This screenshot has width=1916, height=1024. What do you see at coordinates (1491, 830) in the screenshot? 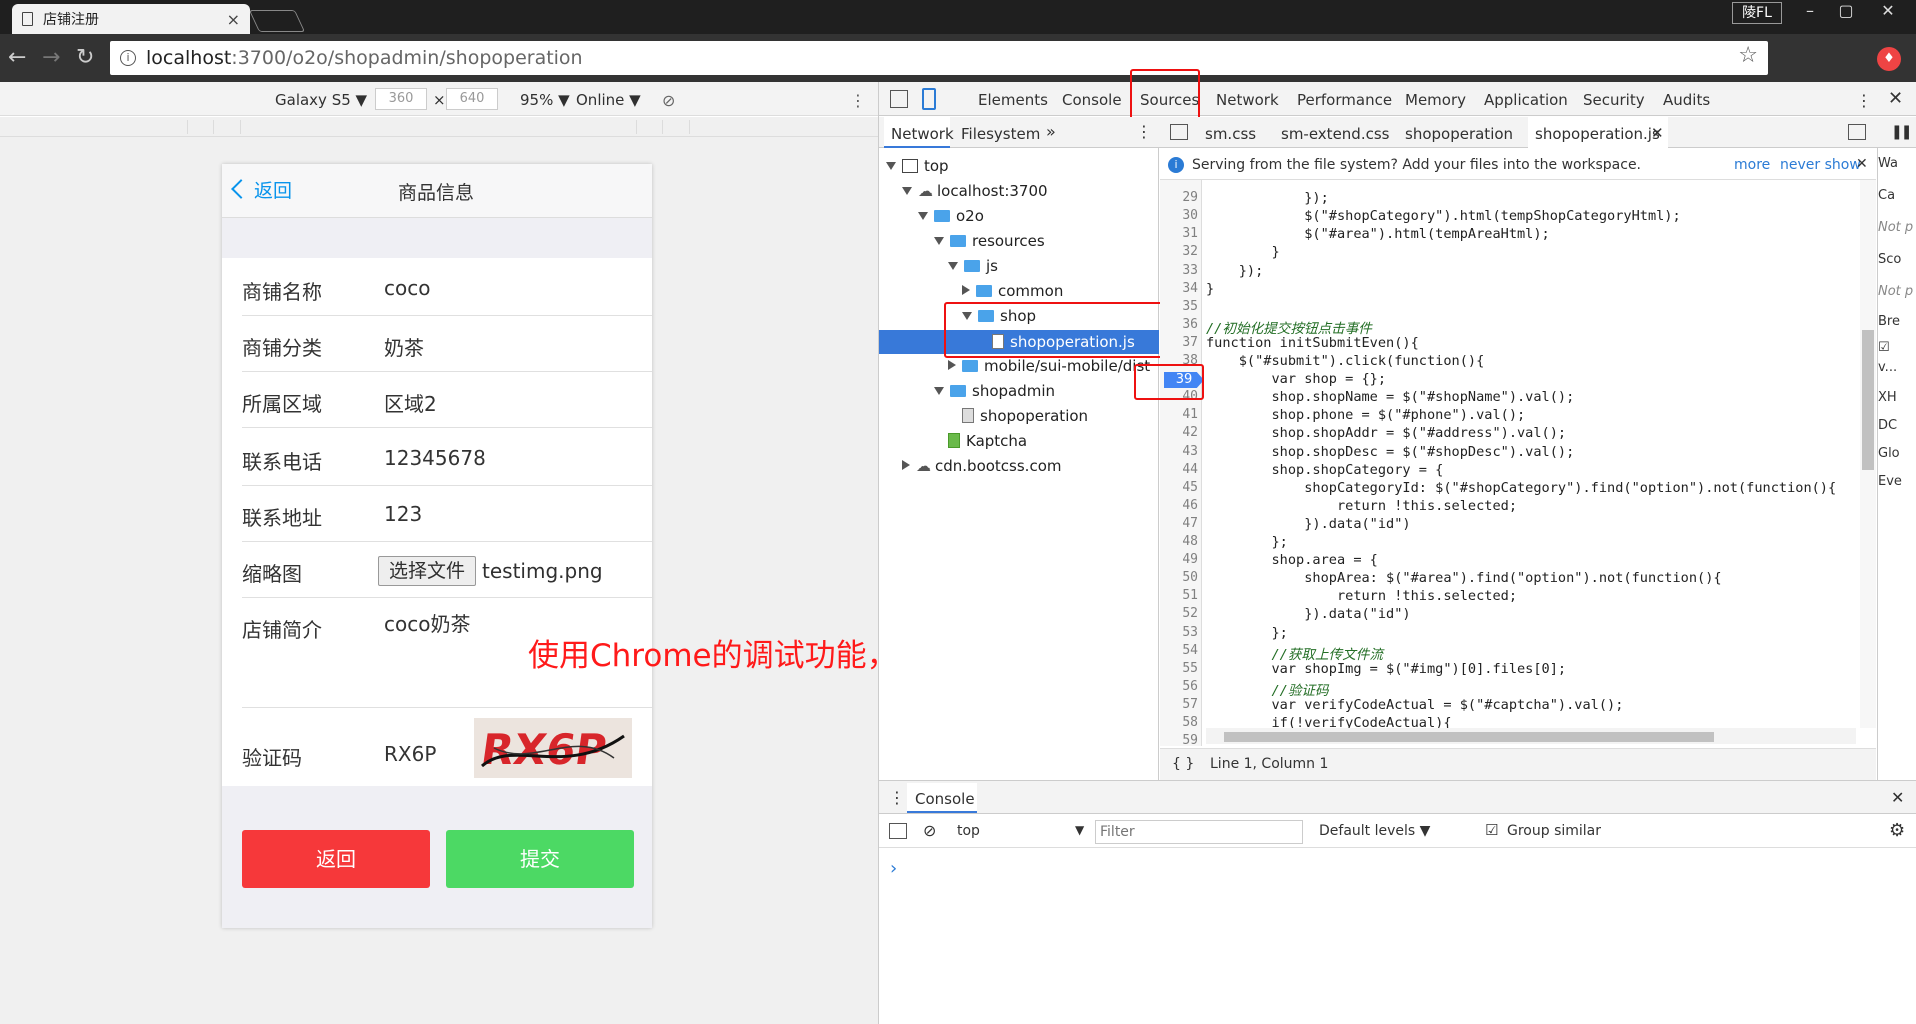
I see `group-similar-checkbox: ☑` at bounding box center [1491, 830].